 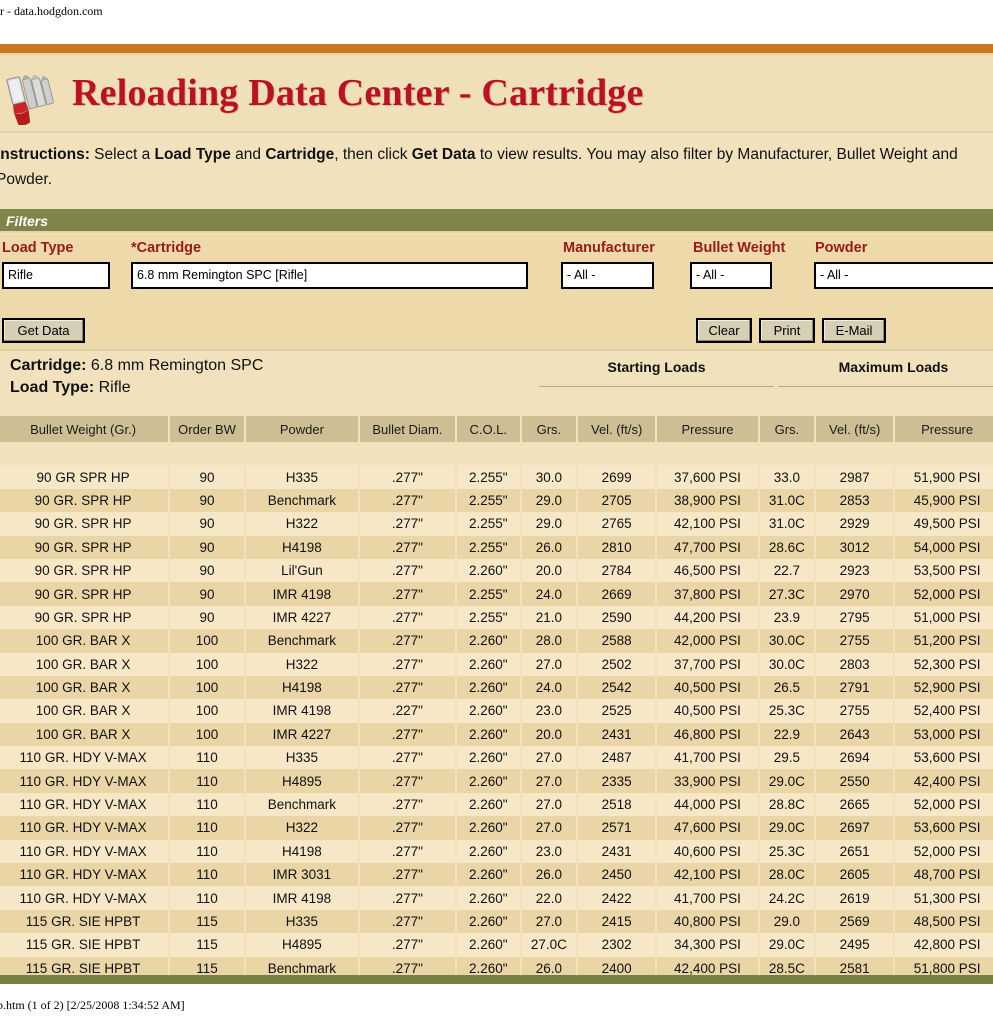 What do you see at coordinates (731, 275) in the screenshot?
I see `select-bullet-weight: - All -` at bounding box center [731, 275].